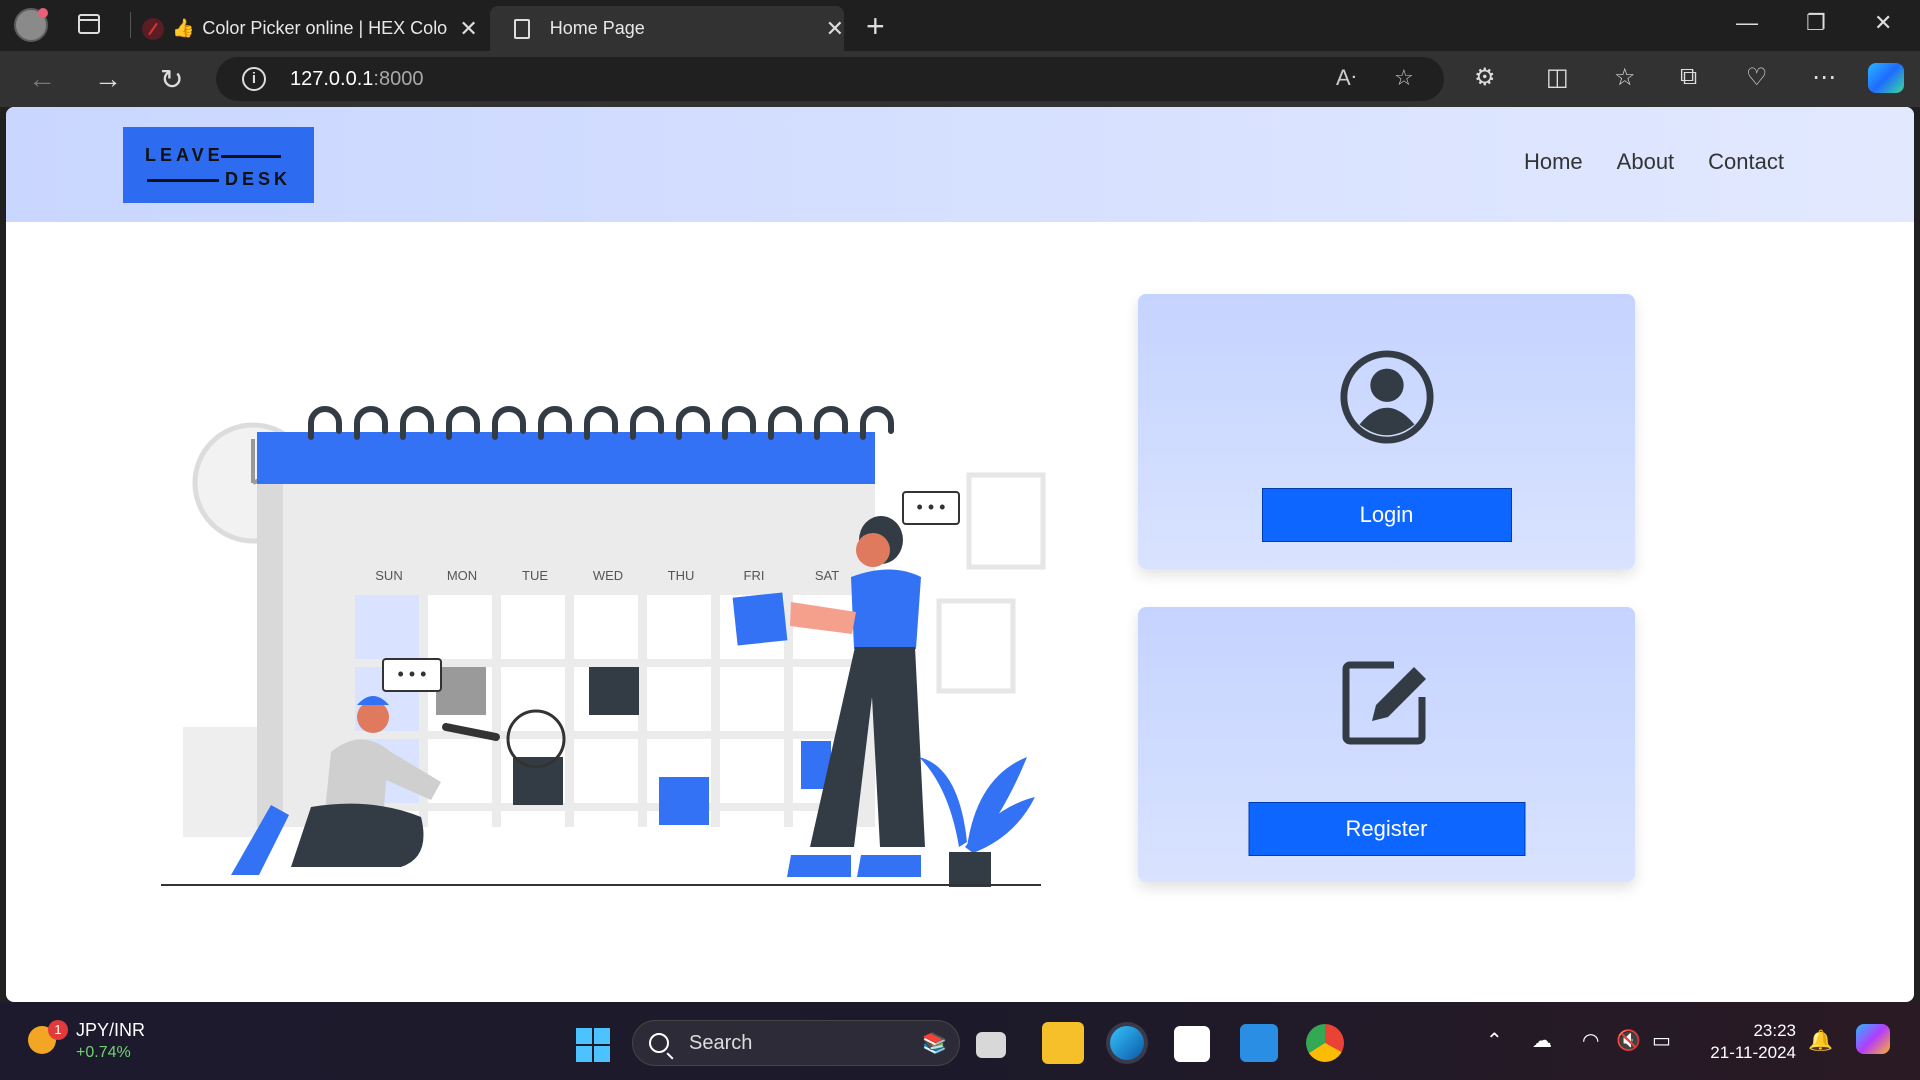 This screenshot has width=1920, height=1080. I want to click on day-label: SAT, so click(827, 575).